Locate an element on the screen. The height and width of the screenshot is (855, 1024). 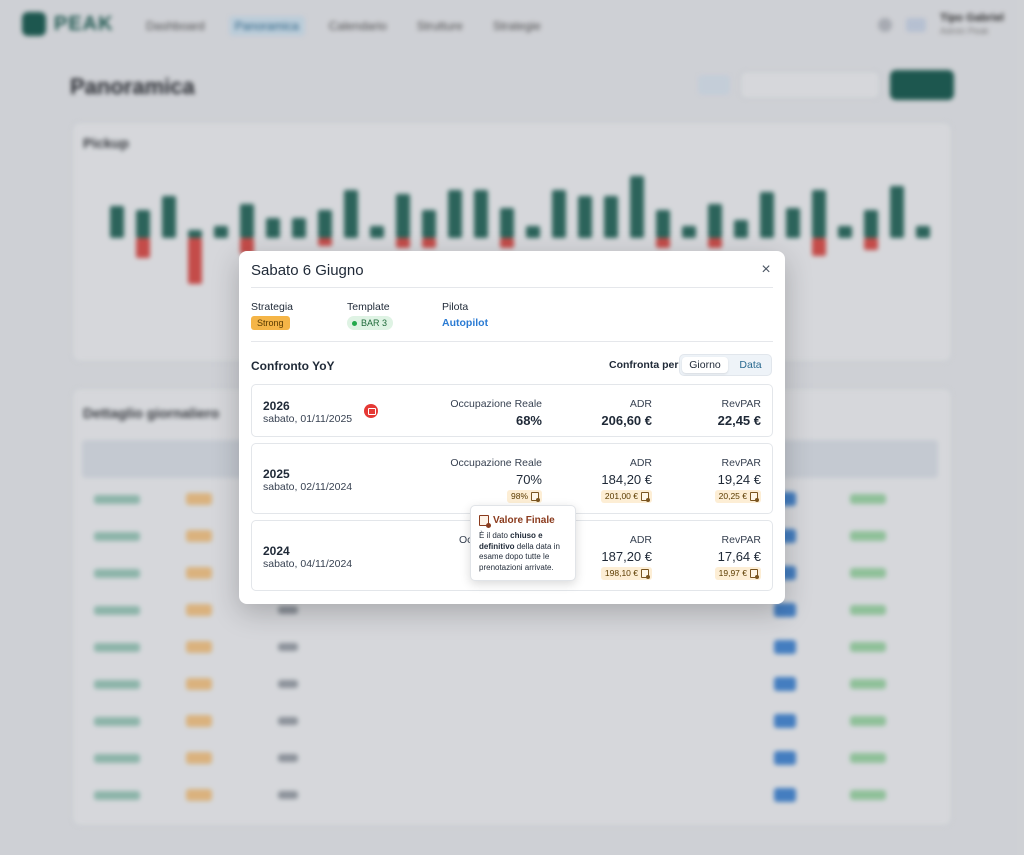
yoy-year: 2025 is located at coordinates (276, 474).